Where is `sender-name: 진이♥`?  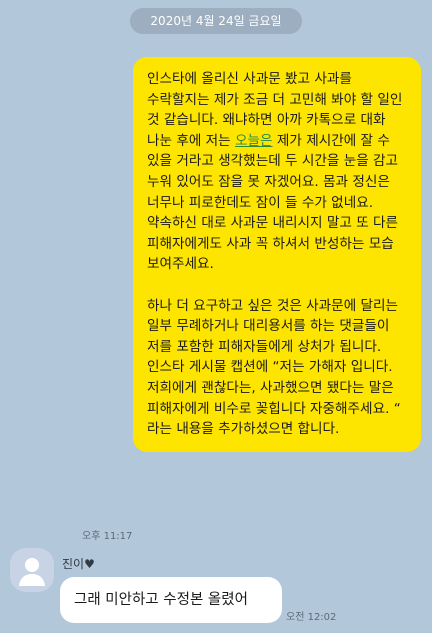
sender-name: 진이♥ is located at coordinates (78, 564).